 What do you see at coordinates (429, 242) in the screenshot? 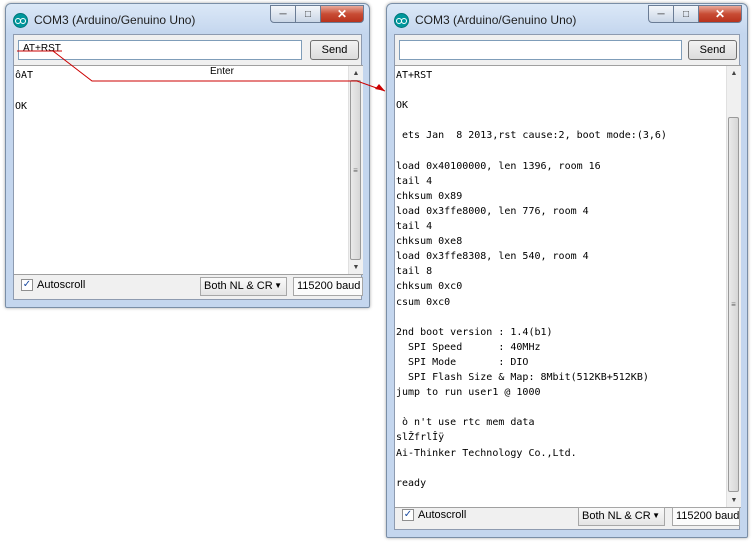
I see `output-line: chksum 0xe8` at bounding box center [429, 242].